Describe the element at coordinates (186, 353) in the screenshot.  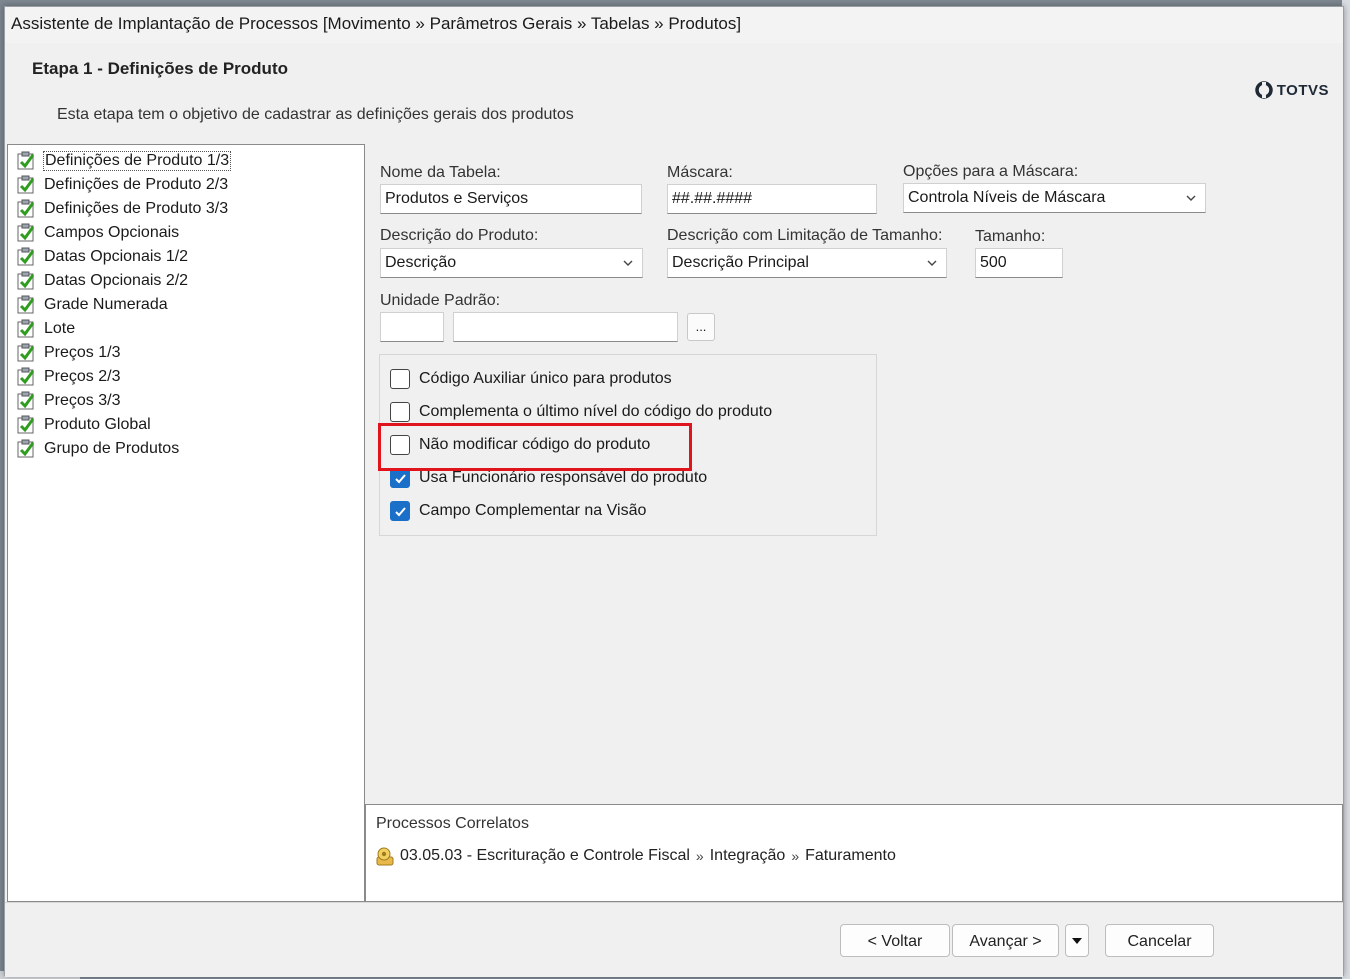
I see `step-item: Preços 1/3` at that location.